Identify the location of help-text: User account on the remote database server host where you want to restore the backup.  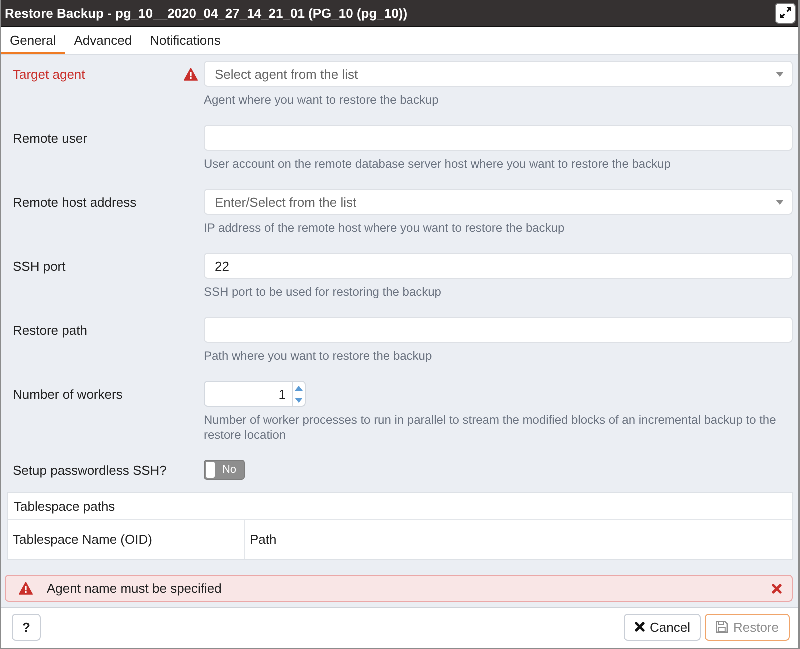
(438, 164).